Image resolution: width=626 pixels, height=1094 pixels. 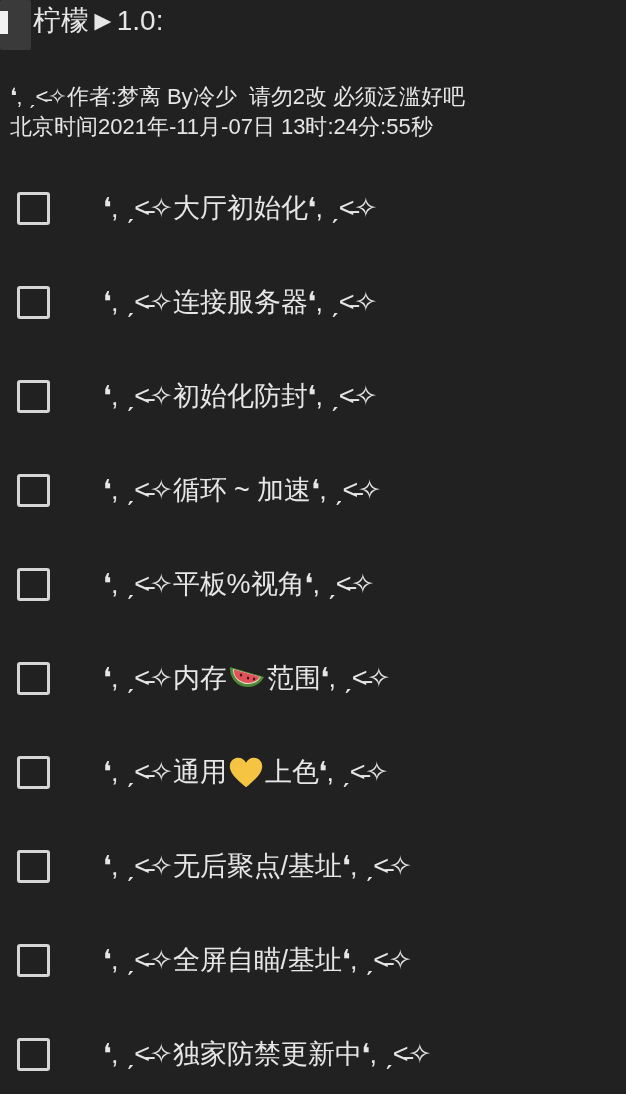 What do you see at coordinates (98, 21) in the screenshot?
I see `menu-title: 柠檬►1.0:` at bounding box center [98, 21].